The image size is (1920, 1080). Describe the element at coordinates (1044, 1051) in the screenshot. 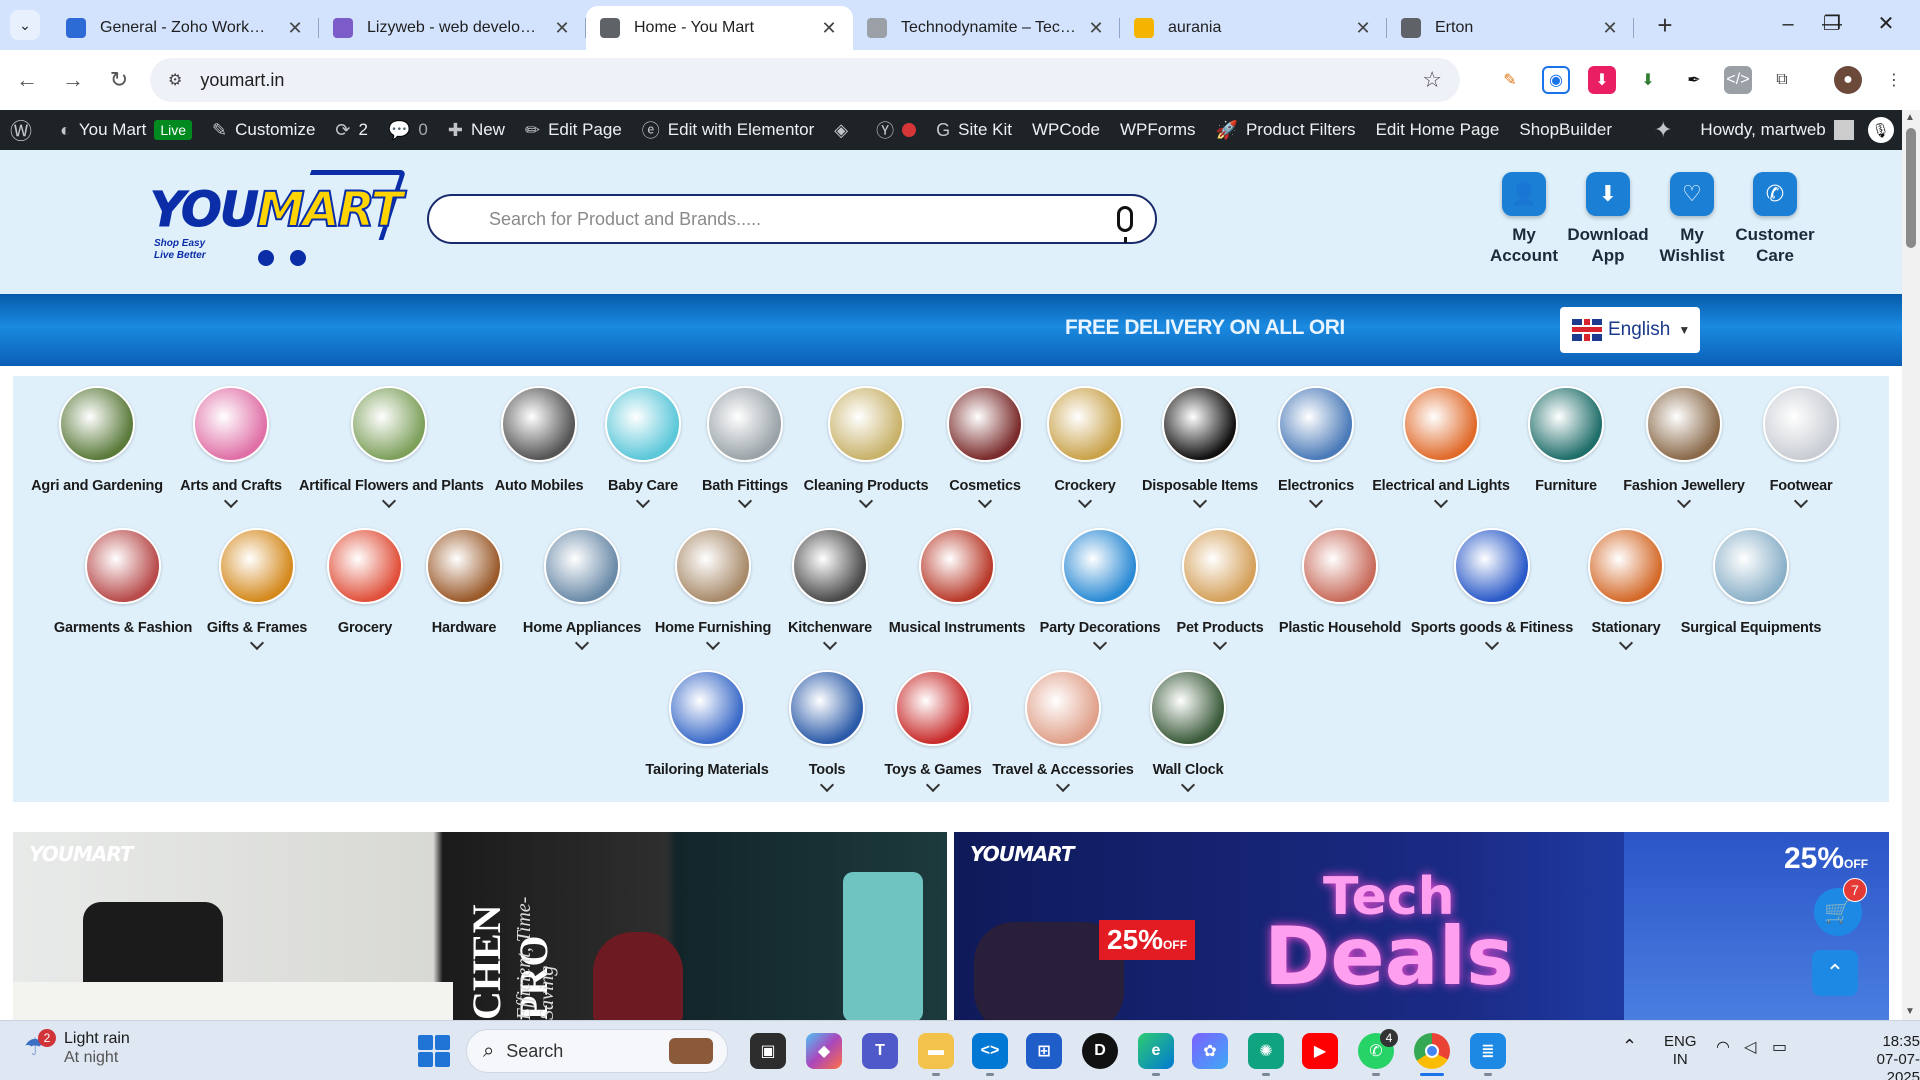

I see `microsoft-store-icon: ⊞` at that location.